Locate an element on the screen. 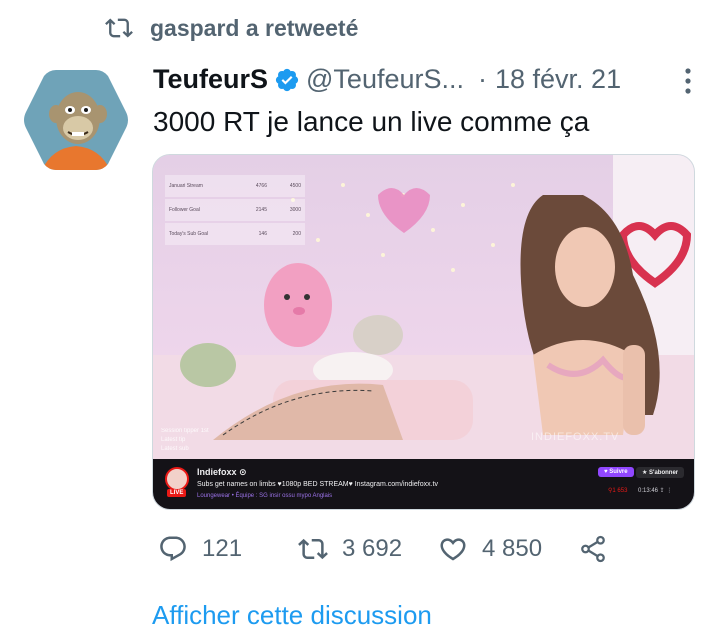 Image resolution: width=720 pixels, height=632 pixels. verified-badge-icon is located at coordinates (287, 79).